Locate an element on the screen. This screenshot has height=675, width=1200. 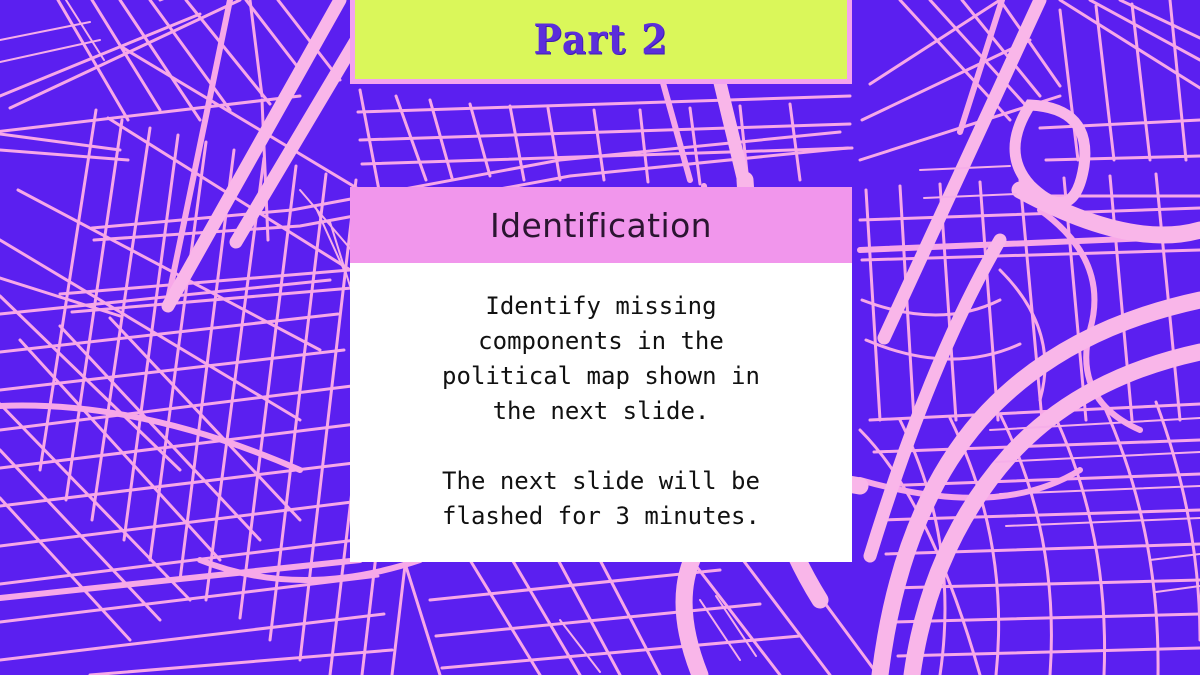
identification-card-header: Identification is located at coordinates (601, 225).